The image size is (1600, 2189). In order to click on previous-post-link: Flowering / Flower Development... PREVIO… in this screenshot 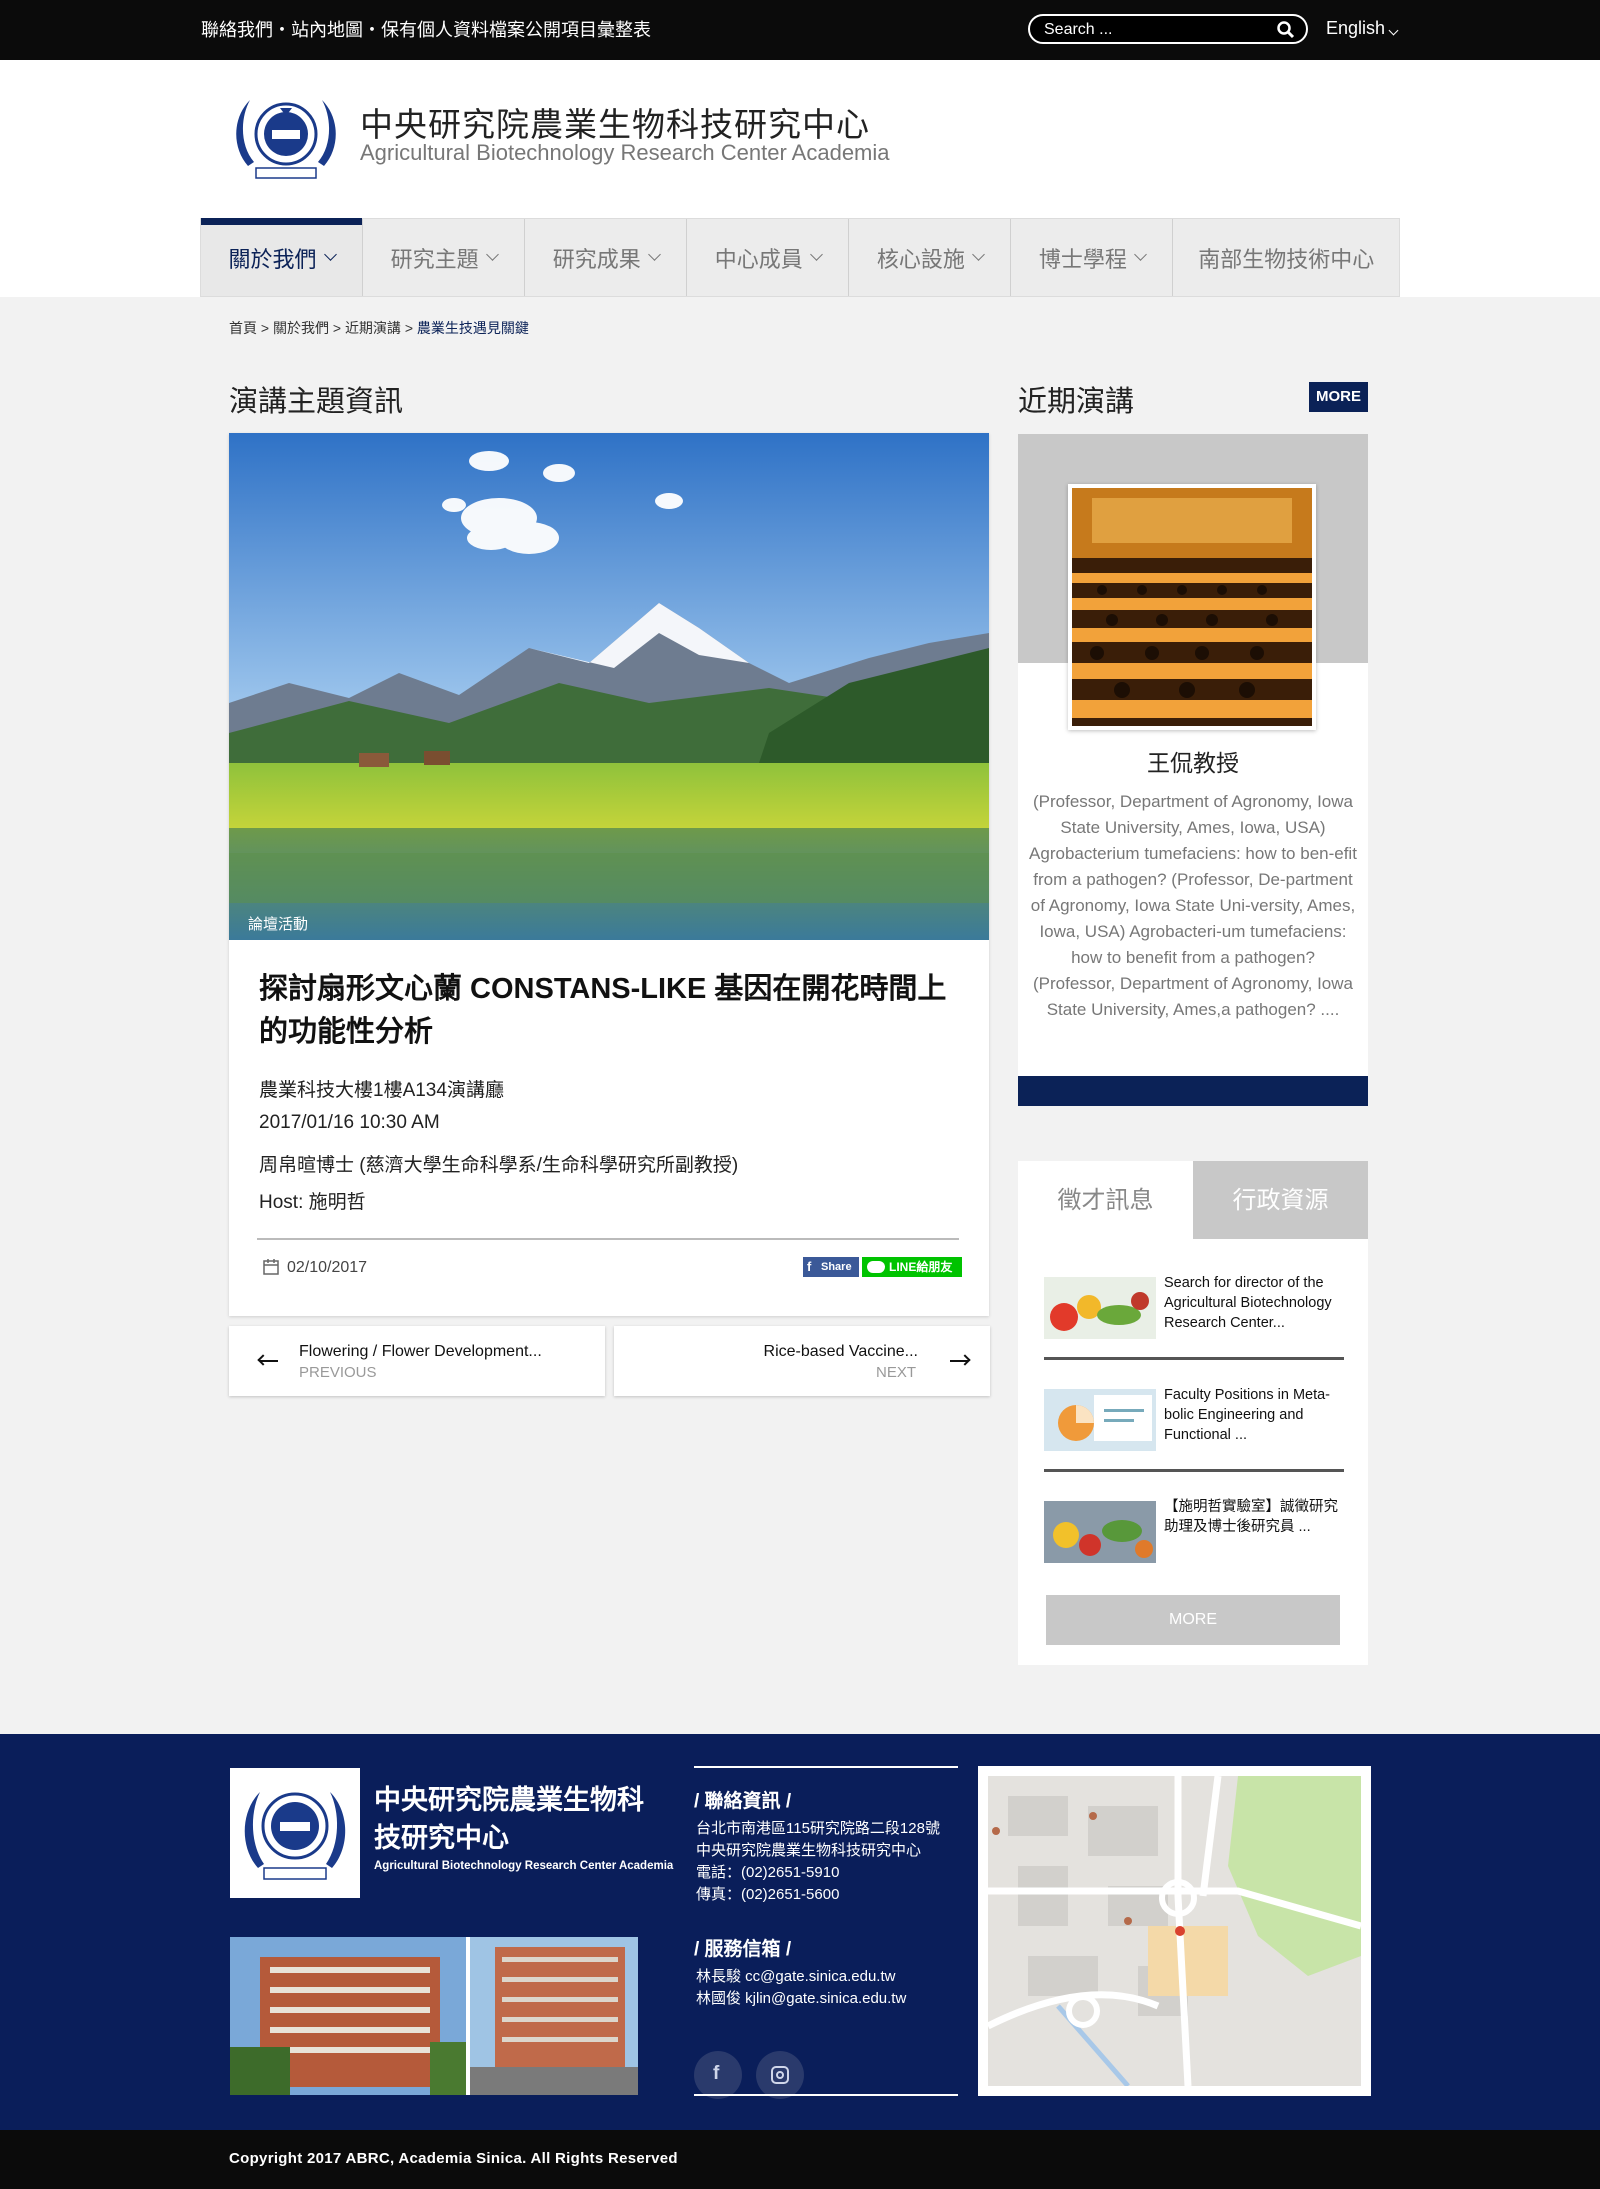, I will do `click(417, 1361)`.